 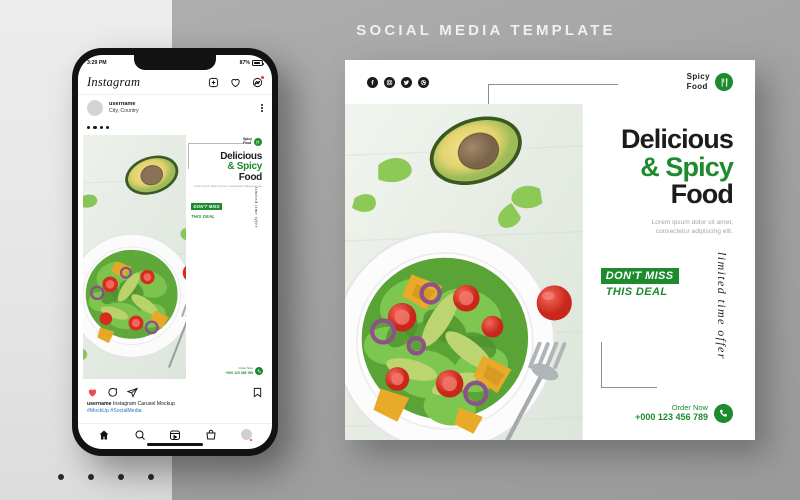 I want to click on salad-photo-small, so click(x=135, y=257).